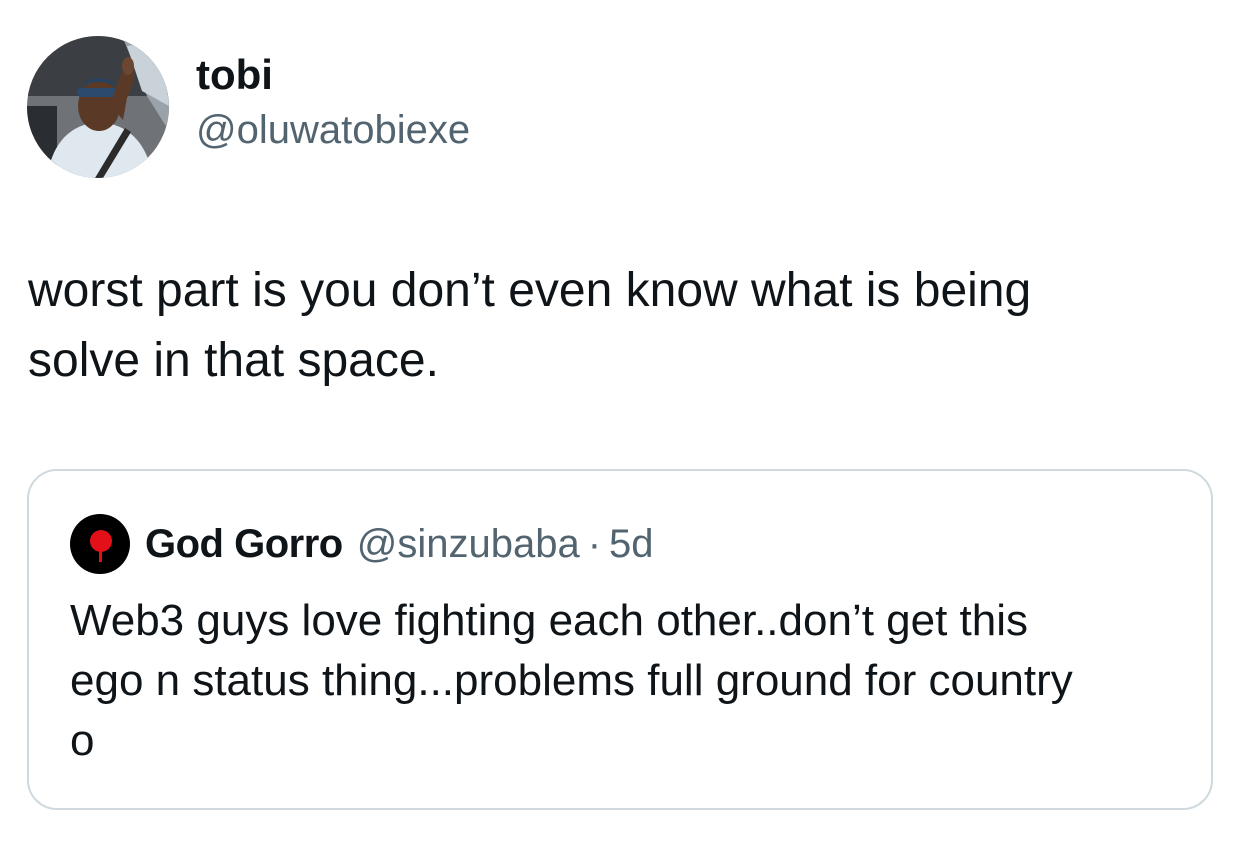 Image resolution: width=1242 pixels, height=860 pixels. I want to click on tweet-text-line: solve in that space., so click(233, 360).